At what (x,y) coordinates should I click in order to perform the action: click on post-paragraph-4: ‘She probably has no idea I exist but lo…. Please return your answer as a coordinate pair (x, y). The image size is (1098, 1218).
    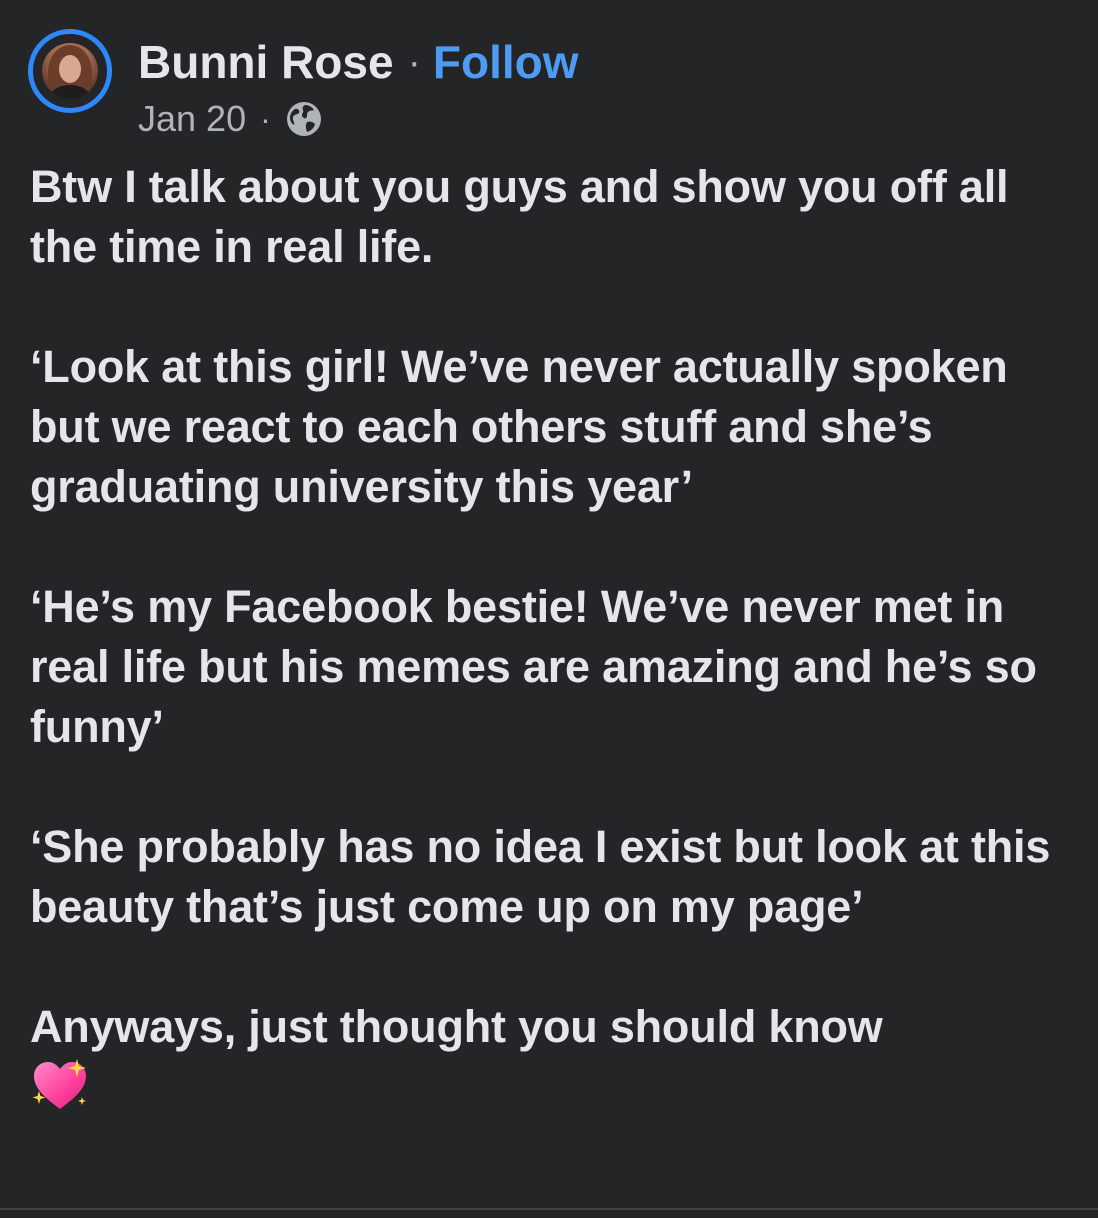
    Looking at the image, I should click on (546, 876).